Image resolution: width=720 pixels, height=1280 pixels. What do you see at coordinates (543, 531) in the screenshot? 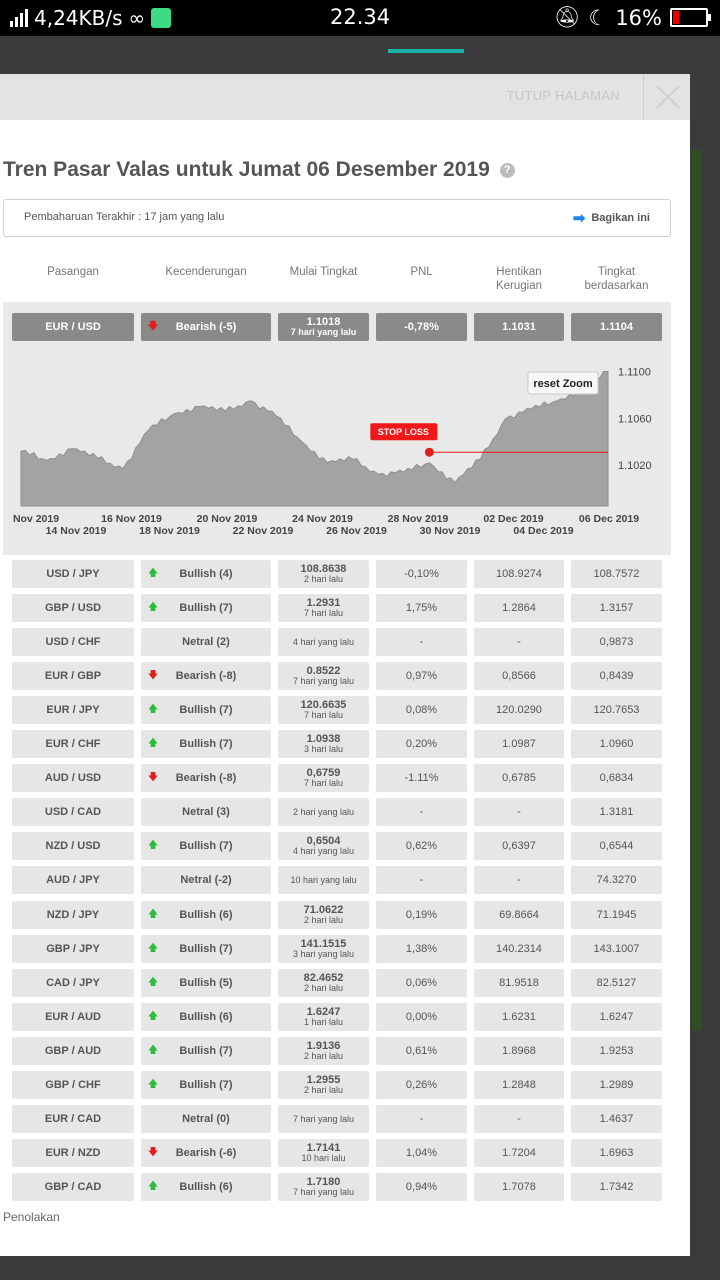
I see `x-tick-label: 04 Dec 2019` at bounding box center [543, 531].